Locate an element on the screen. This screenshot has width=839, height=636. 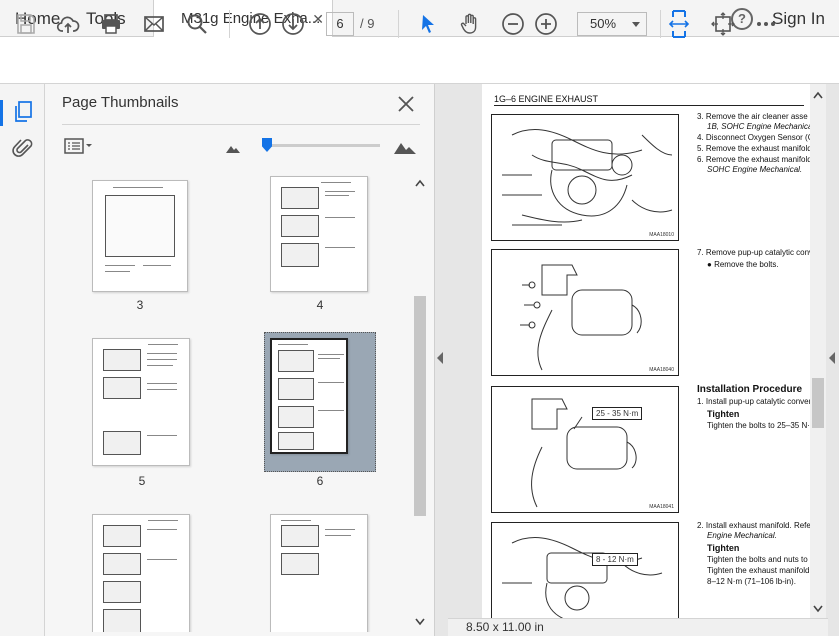
large-thumbnails-icon is located at coordinates (405, 146).